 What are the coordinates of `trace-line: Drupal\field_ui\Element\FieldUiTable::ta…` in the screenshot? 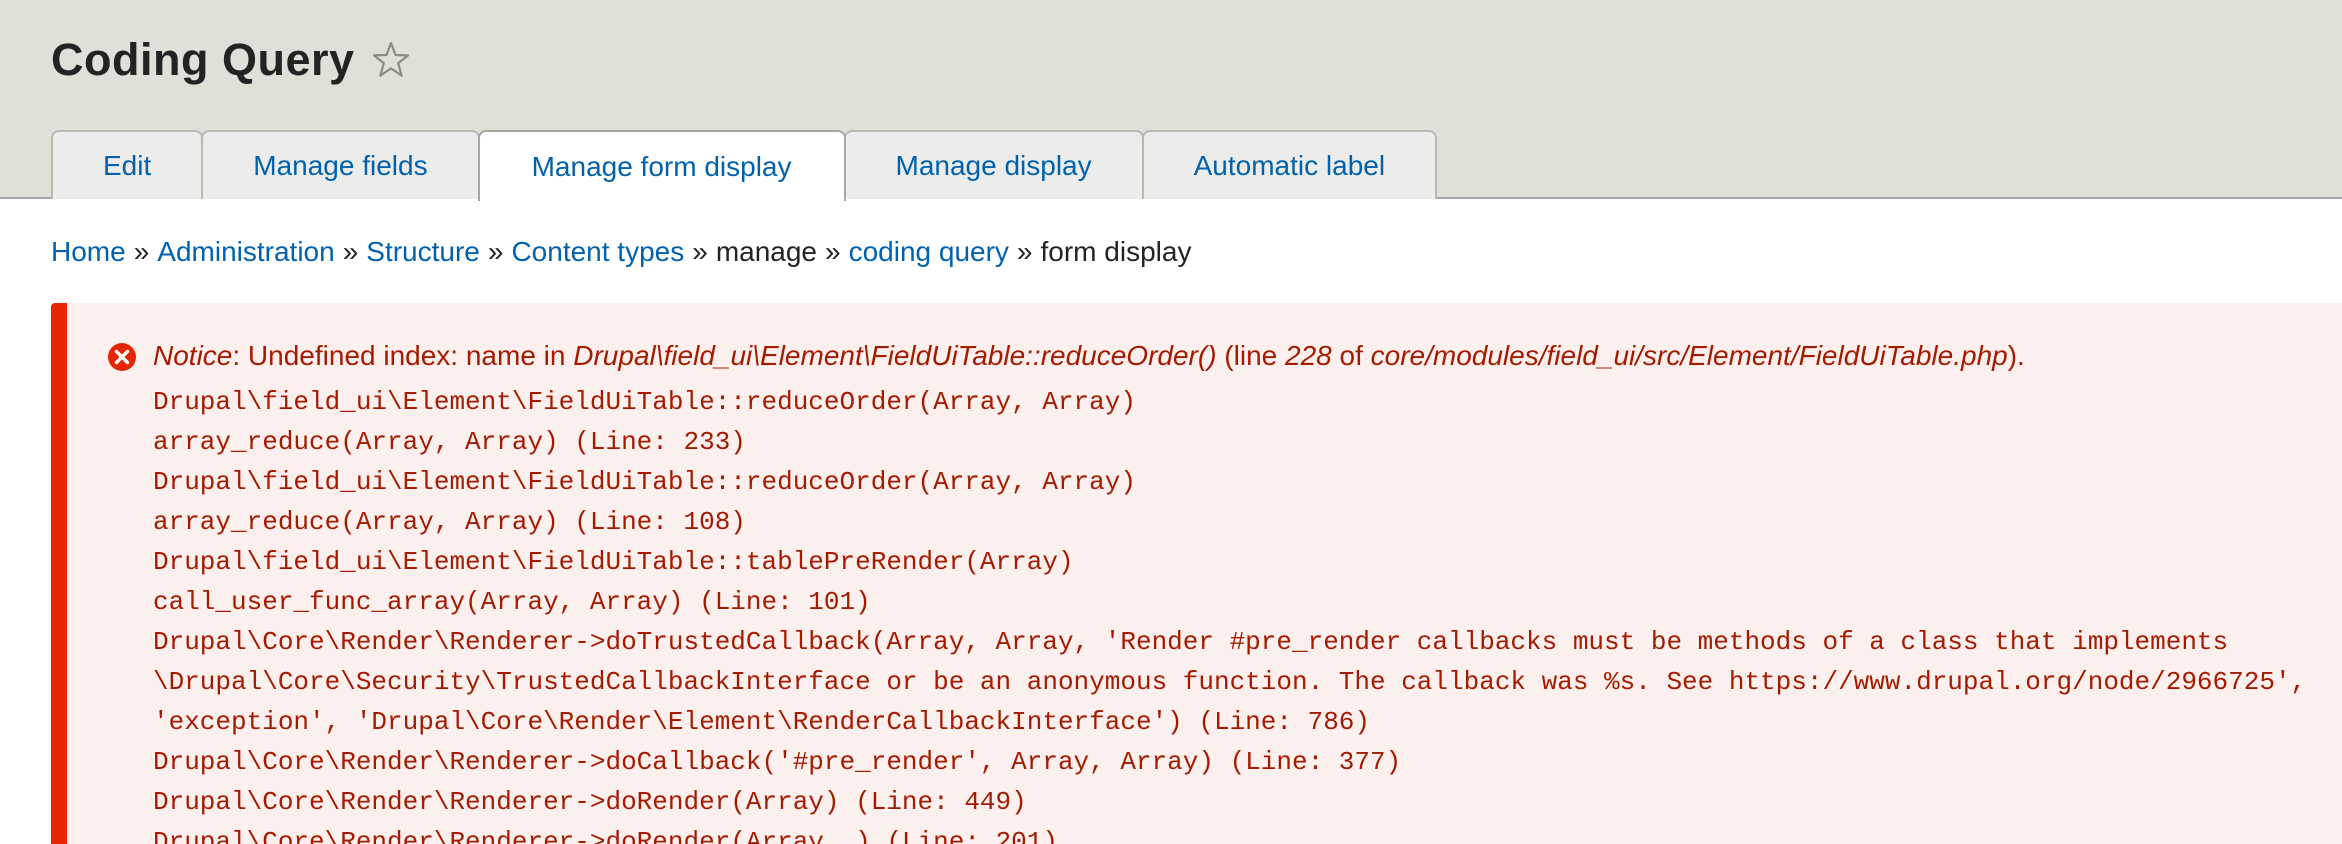 It's located at (613, 562).